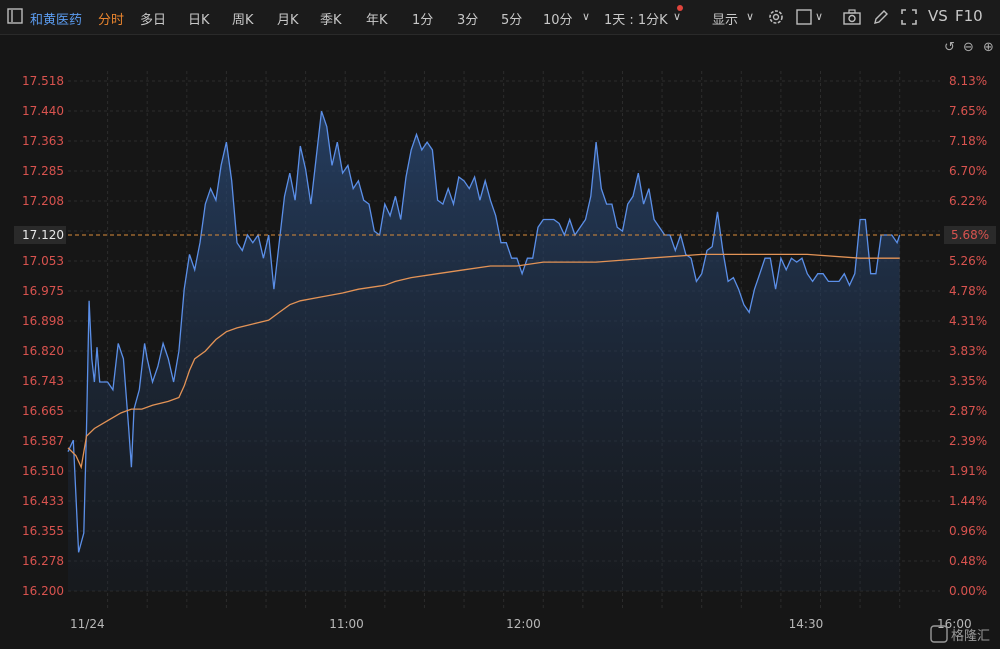  What do you see at coordinates (43, 321) in the screenshot?
I see `price-tick-label: 16.898` at bounding box center [43, 321].